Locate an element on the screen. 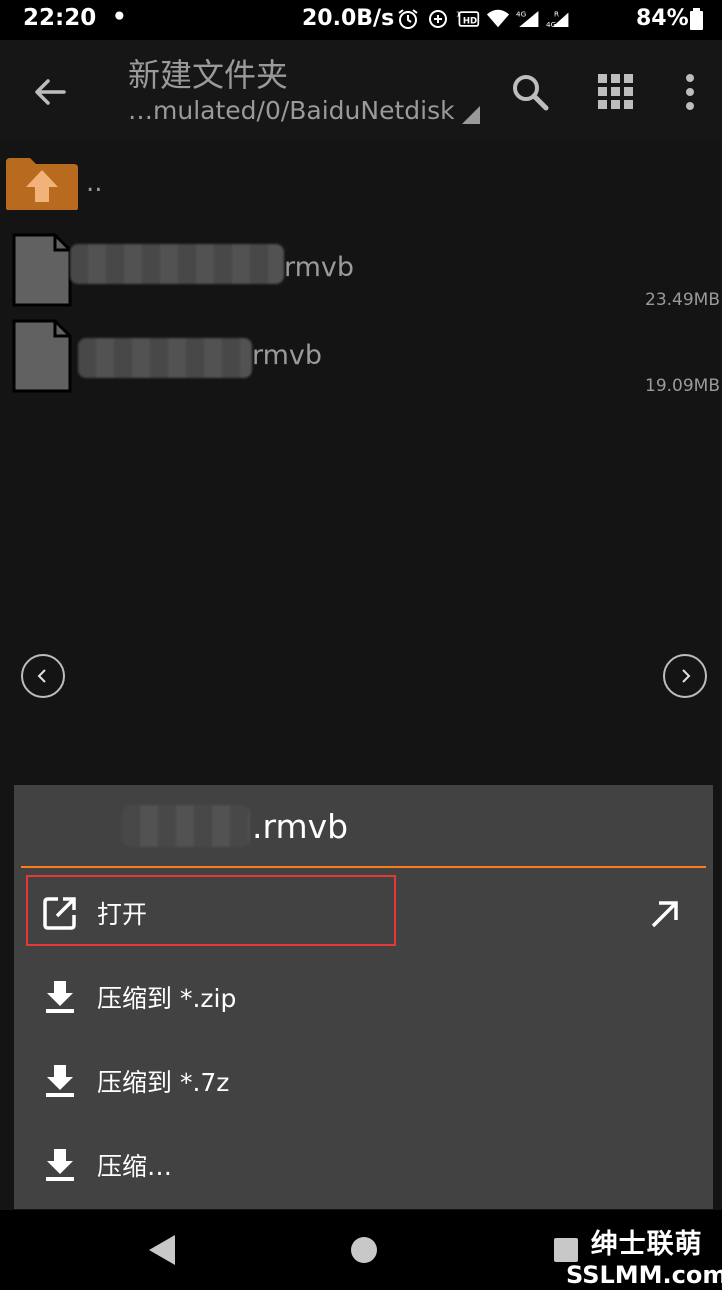  nav-home-button is located at coordinates (364, 1250).